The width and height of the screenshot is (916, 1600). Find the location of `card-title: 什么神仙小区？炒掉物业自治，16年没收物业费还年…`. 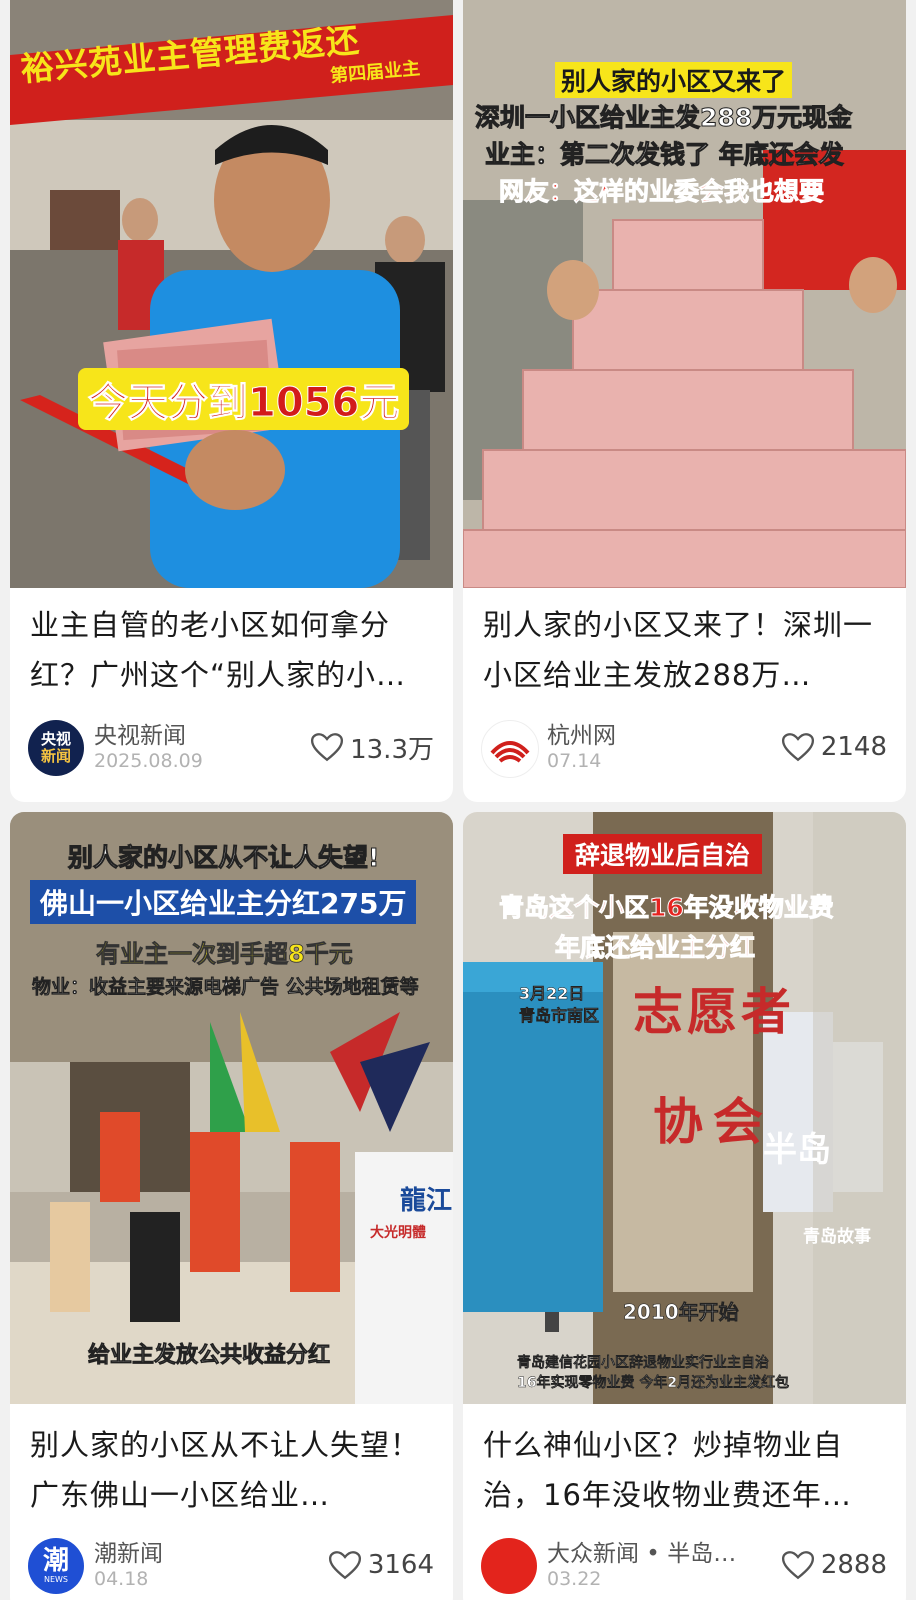

card-title: 什么神仙小区？炒掉物业自治，16年没收物业费还年… is located at coordinates (685, 1470).